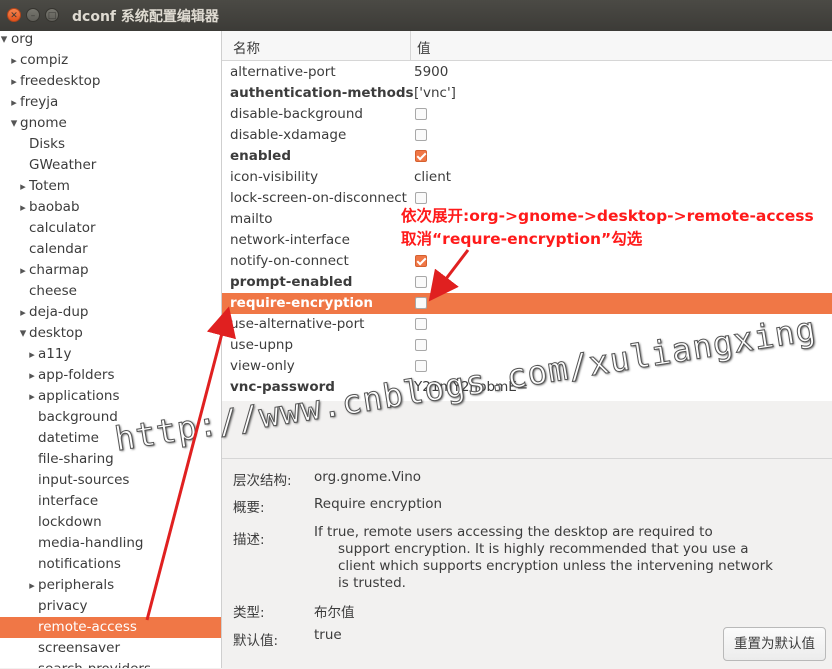 This screenshot has height=669, width=832. Describe the element at coordinates (110, 123) in the screenshot. I see `tree-item-gnome: ▾ gnome` at that location.